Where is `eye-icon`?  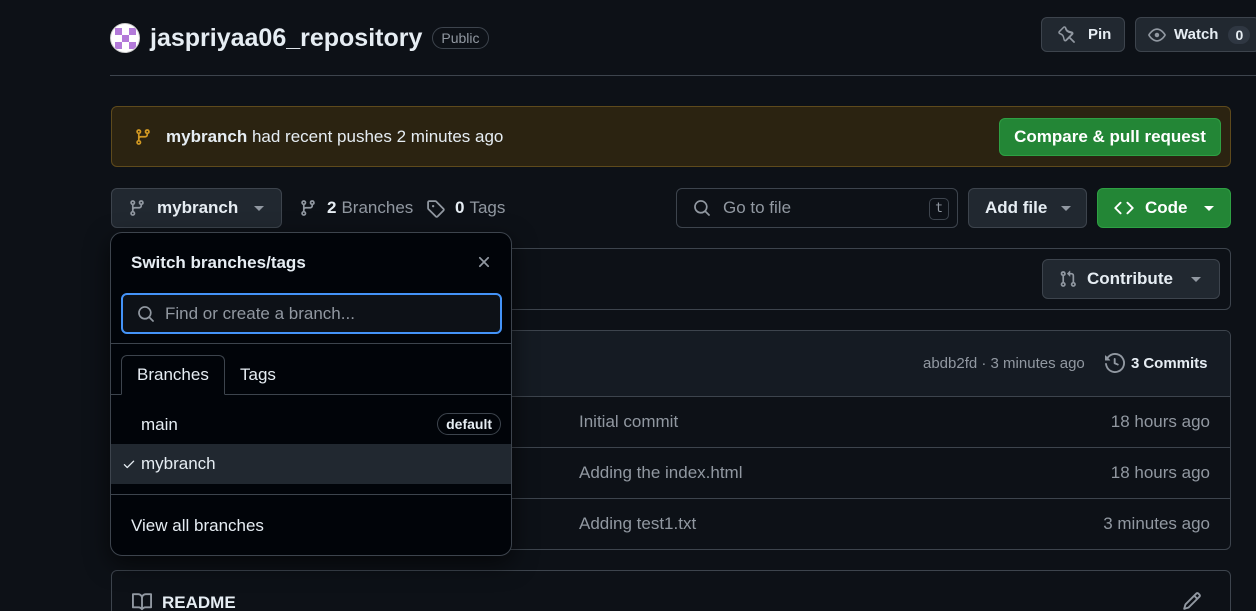
eye-icon is located at coordinates (1157, 35).